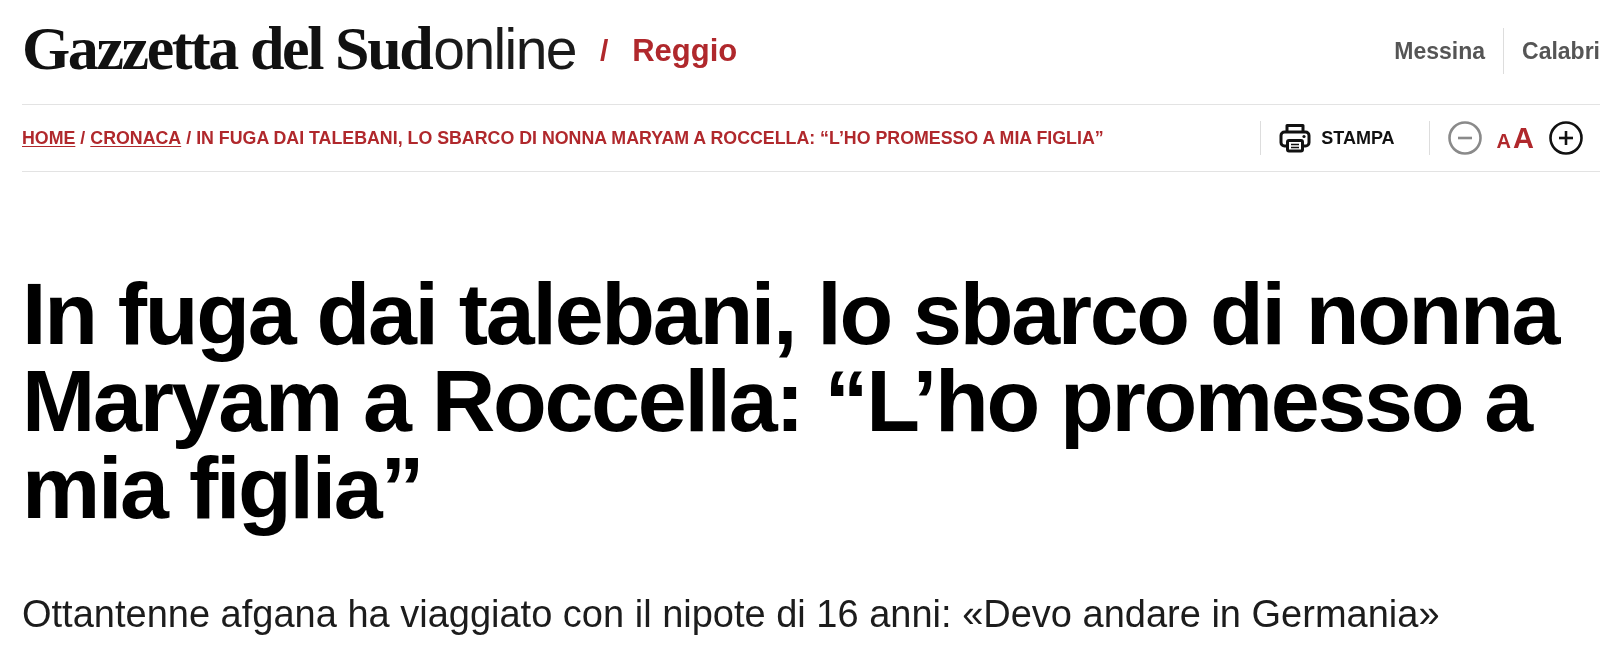 The image size is (1600, 663). Describe the element at coordinates (731, 614) in the screenshot. I see `article-summary: Ottantenne afgana ha viaggiato con il nipote di 16 anni: «Devo andare in Germania»` at that location.